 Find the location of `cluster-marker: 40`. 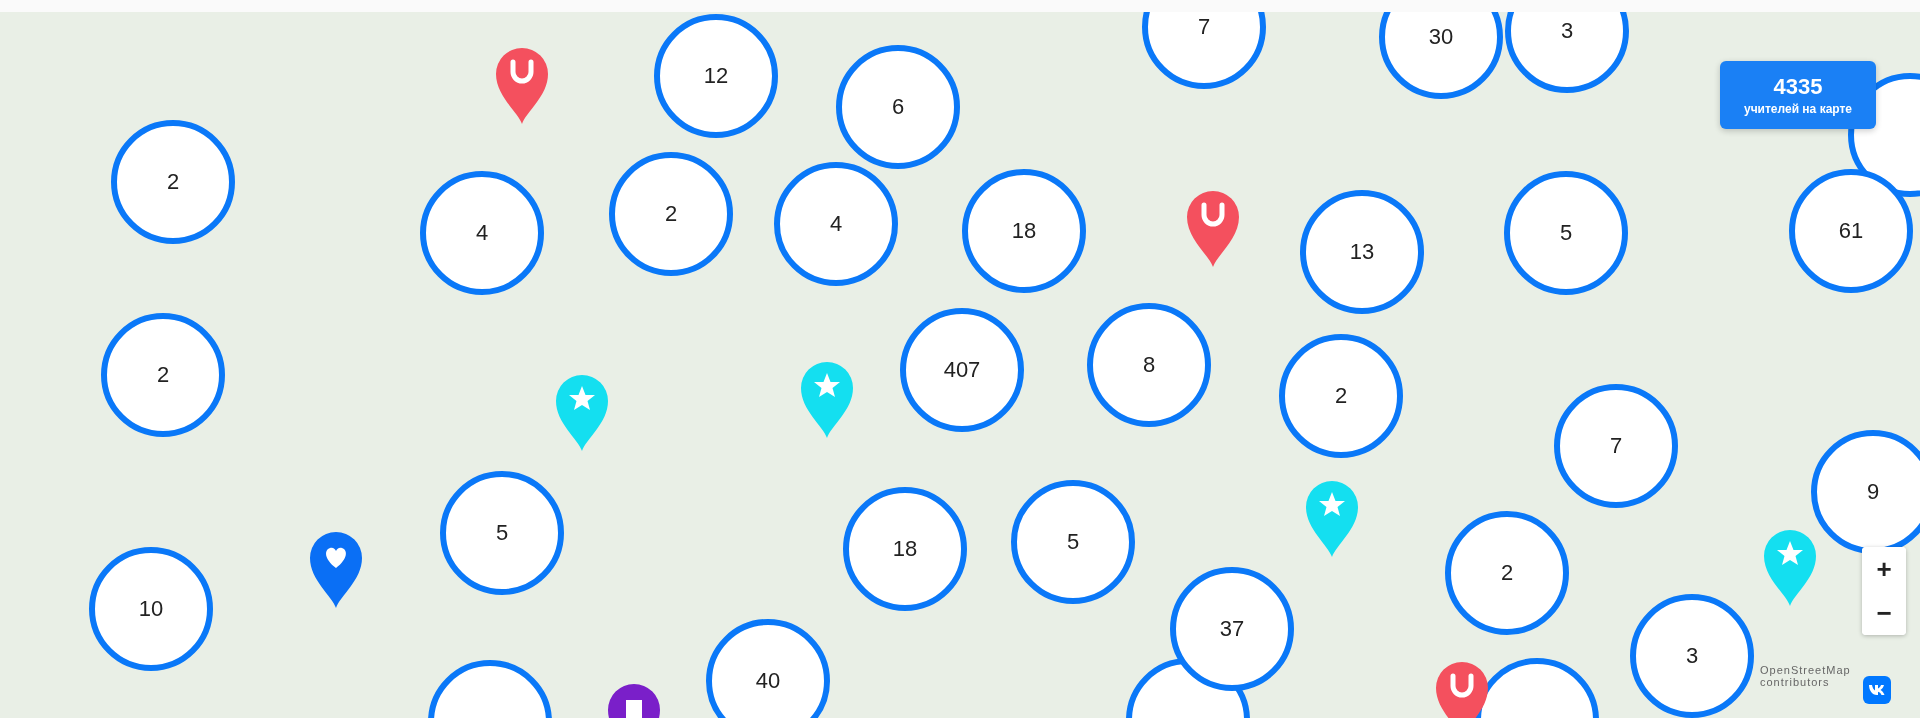

cluster-marker: 40 is located at coordinates (768, 668).